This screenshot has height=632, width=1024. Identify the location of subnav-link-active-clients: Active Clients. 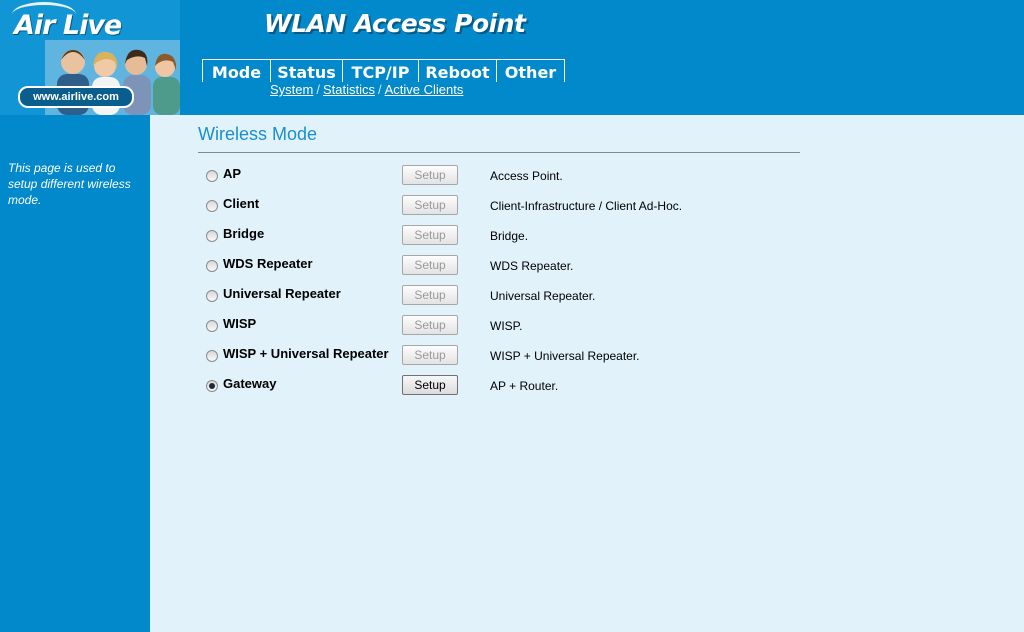
(424, 89).